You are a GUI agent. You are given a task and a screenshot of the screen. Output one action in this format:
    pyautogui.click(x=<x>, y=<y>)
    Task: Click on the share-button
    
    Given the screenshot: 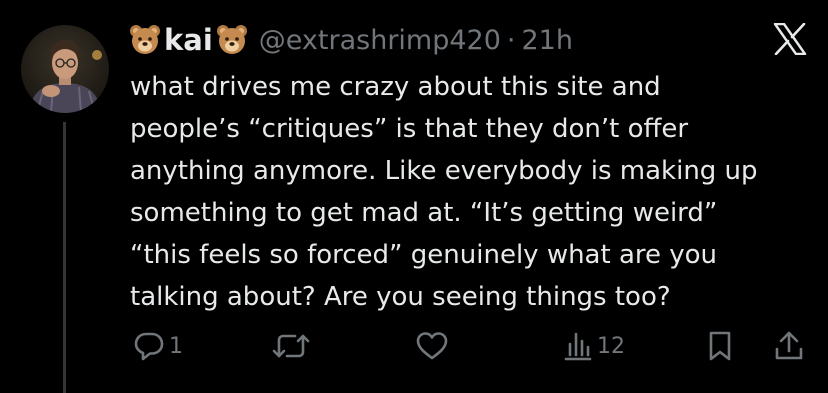 What is the action you would take?
    pyautogui.click(x=789, y=346)
    